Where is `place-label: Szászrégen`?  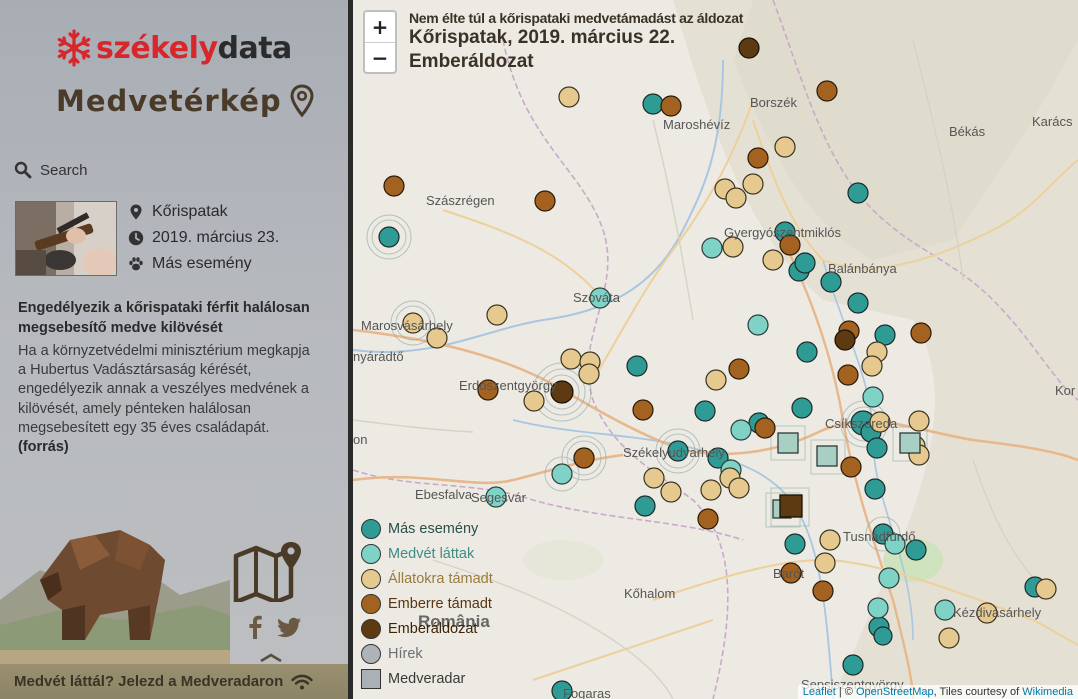 place-label: Szászrégen is located at coordinates (460, 200).